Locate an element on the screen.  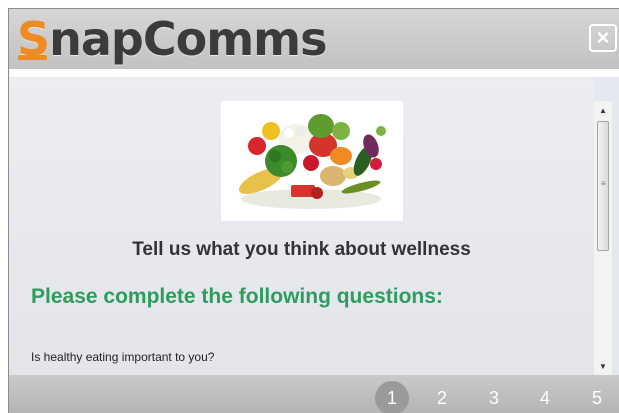
close-button: × is located at coordinates (603, 38).